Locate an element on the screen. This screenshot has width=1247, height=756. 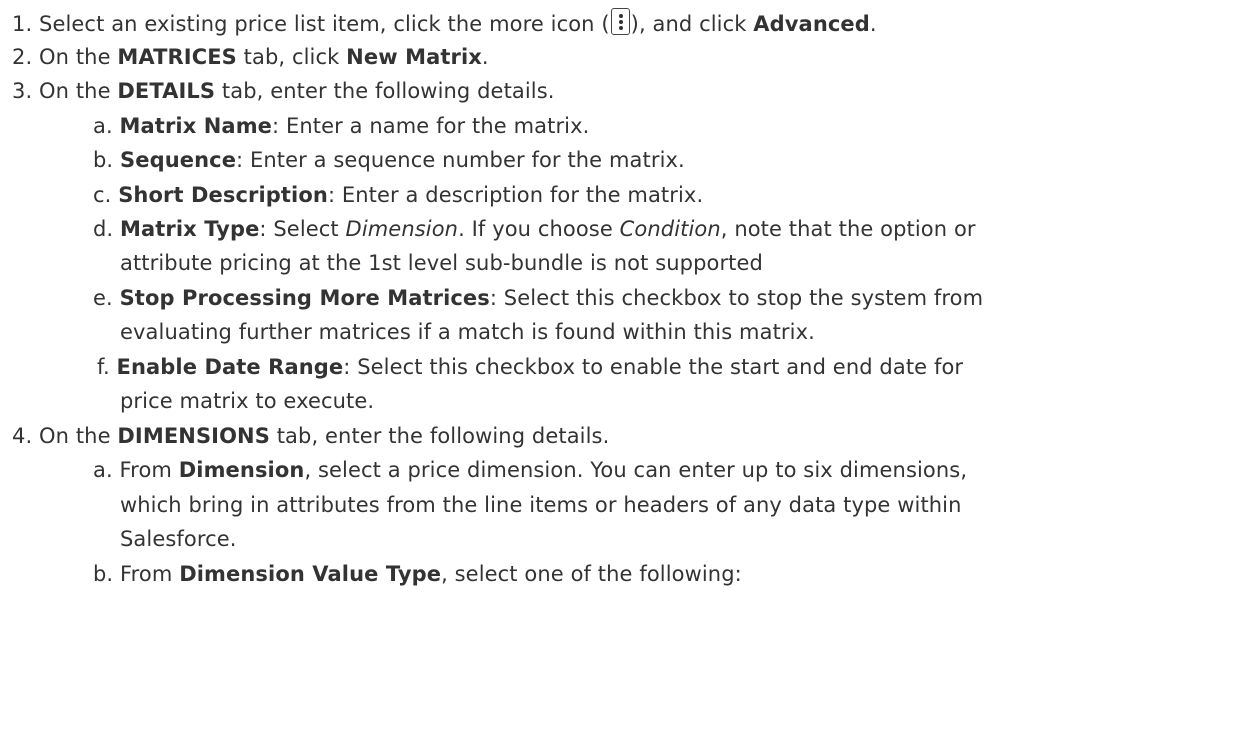
item-letter: f. is located at coordinates (103, 367).